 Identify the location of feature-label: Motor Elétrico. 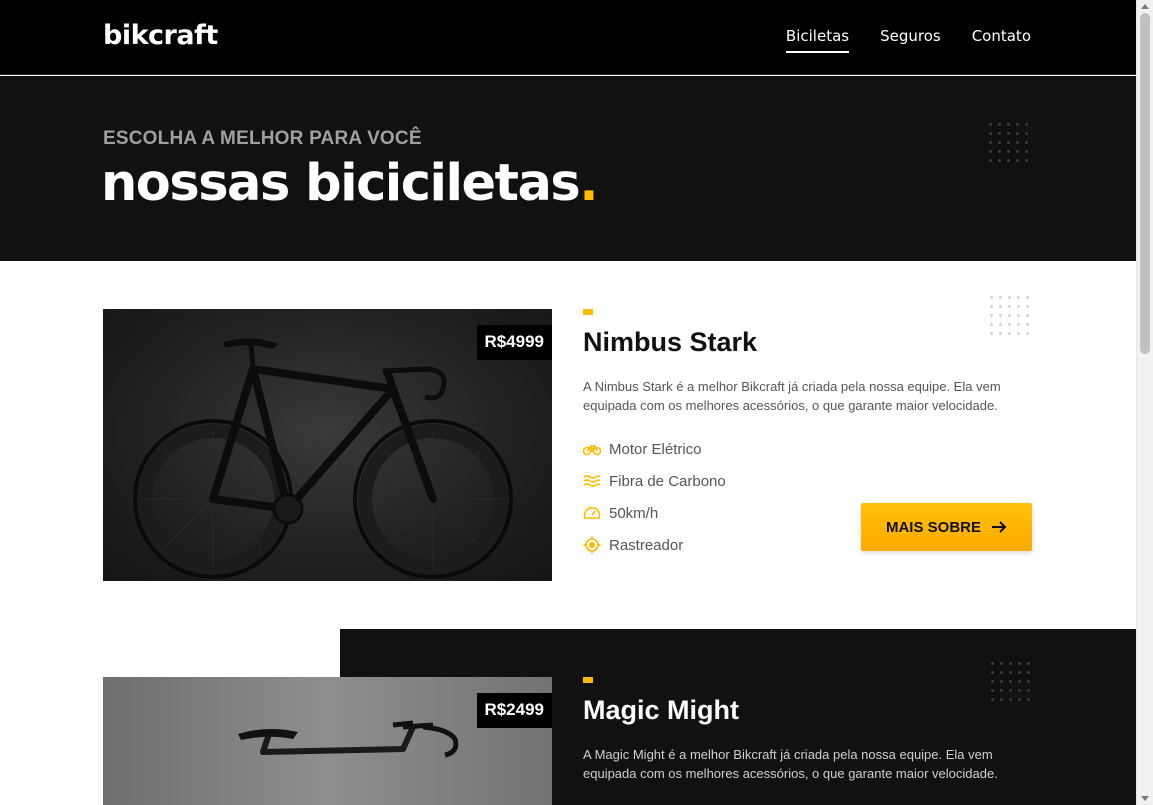
(655, 449).